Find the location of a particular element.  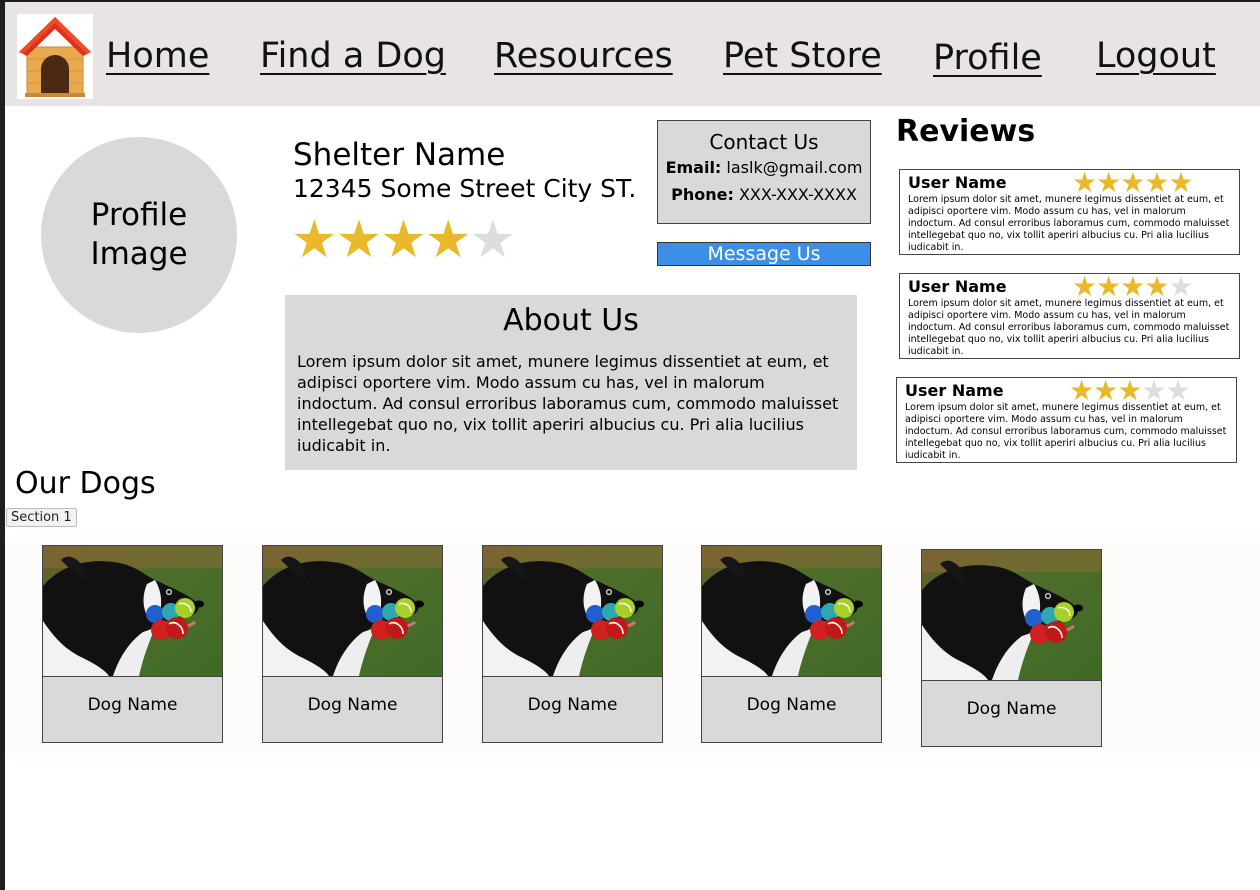

profile-image-placeholder: Profile Image is located at coordinates (139, 235).